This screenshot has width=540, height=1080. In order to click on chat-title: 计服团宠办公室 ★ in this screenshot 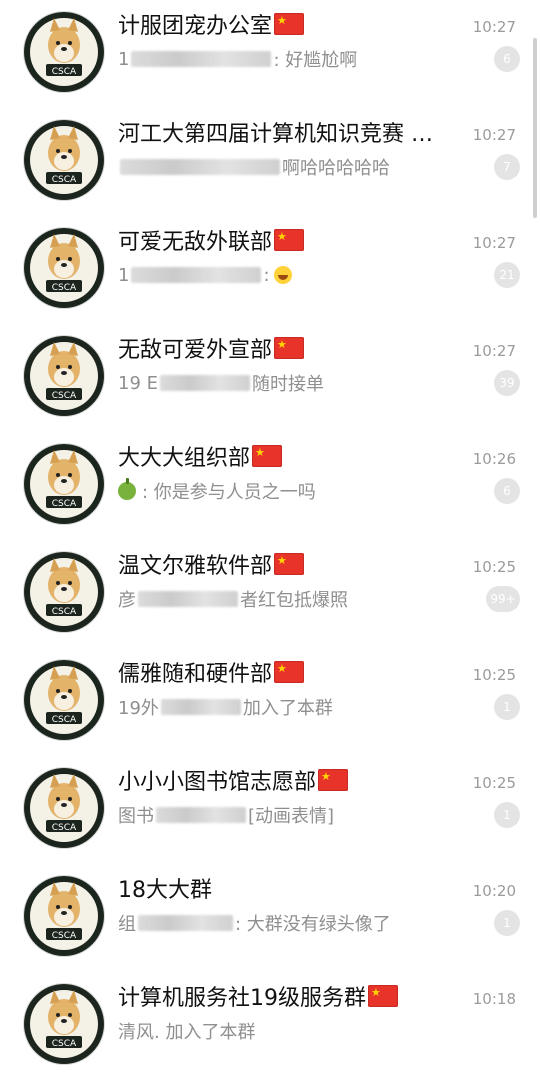, I will do `click(211, 24)`.